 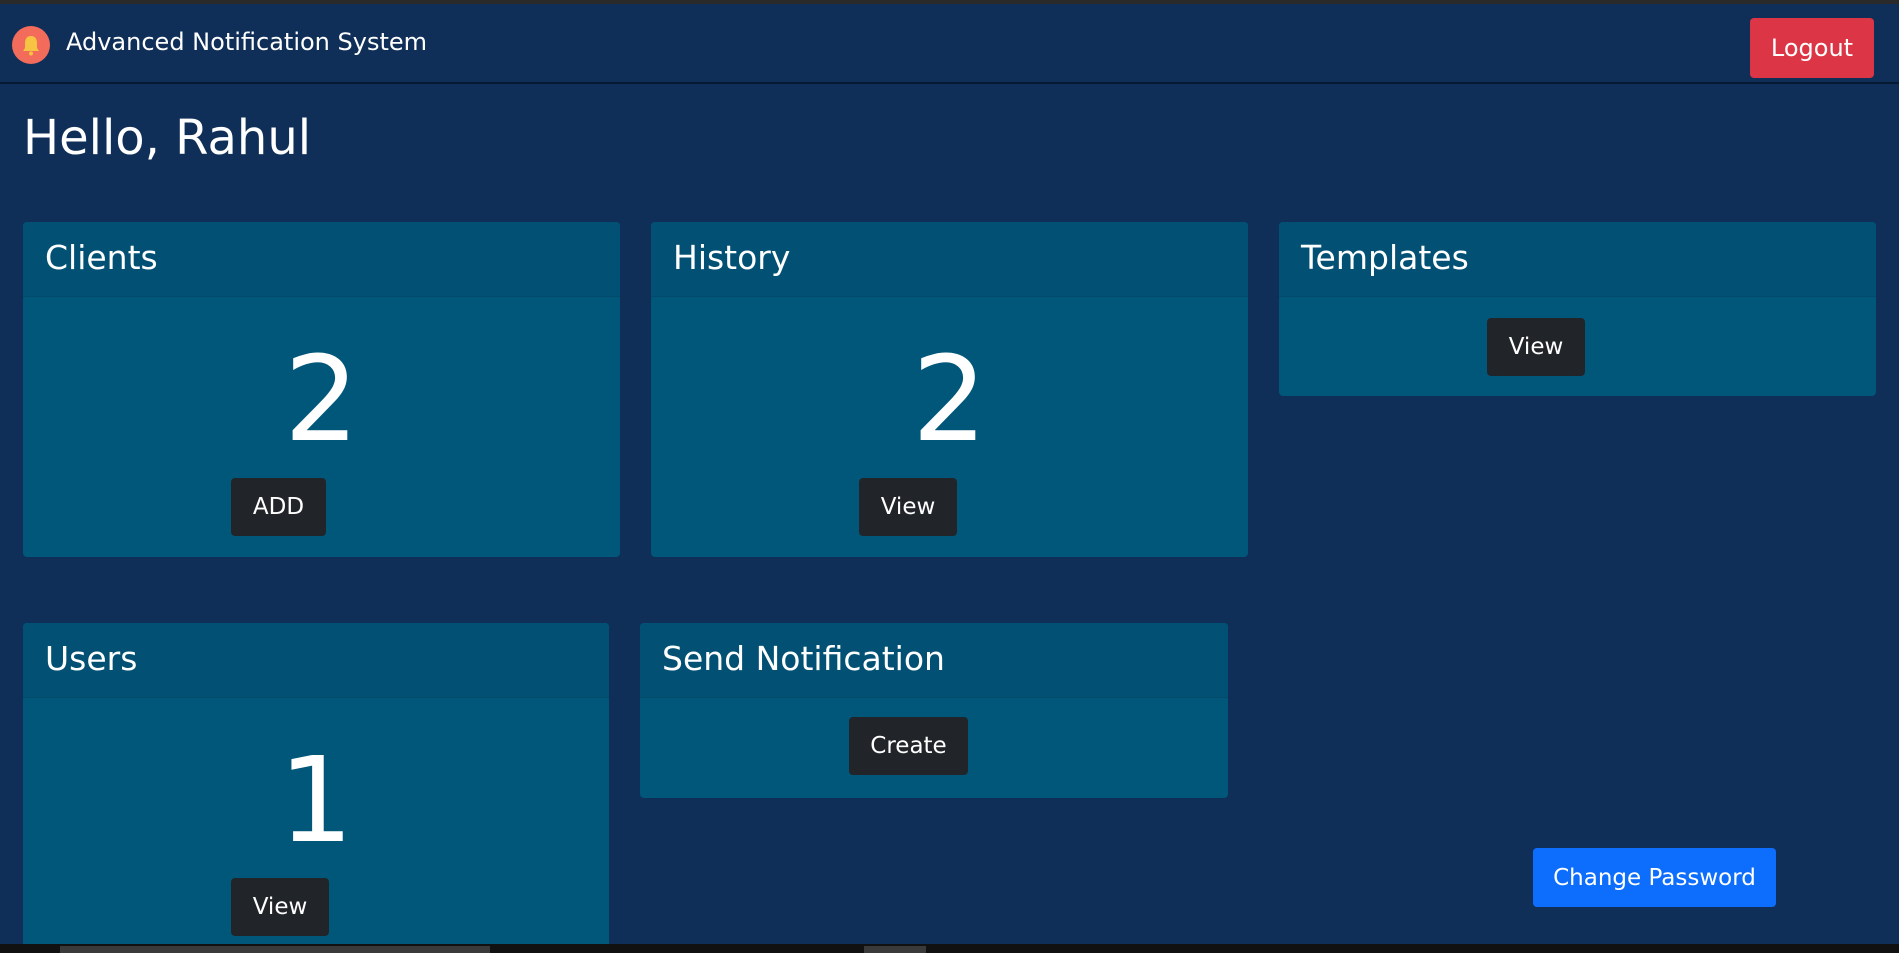 What do you see at coordinates (949, 399) in the screenshot?
I see `history-count: 2` at bounding box center [949, 399].